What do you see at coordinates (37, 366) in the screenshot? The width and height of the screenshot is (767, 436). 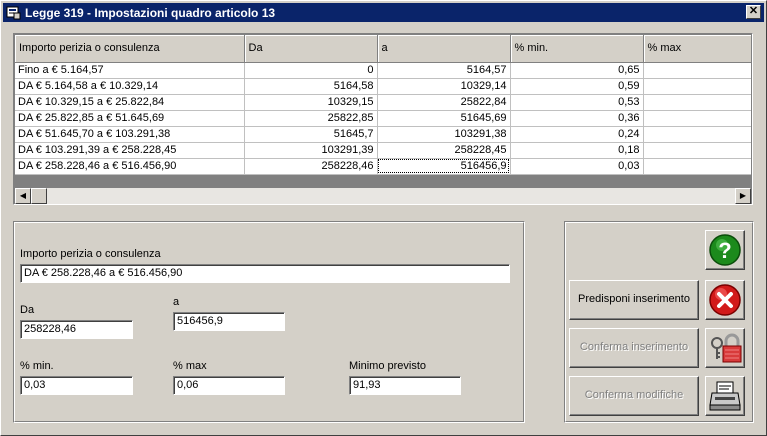 I see `min-label: % min.` at bounding box center [37, 366].